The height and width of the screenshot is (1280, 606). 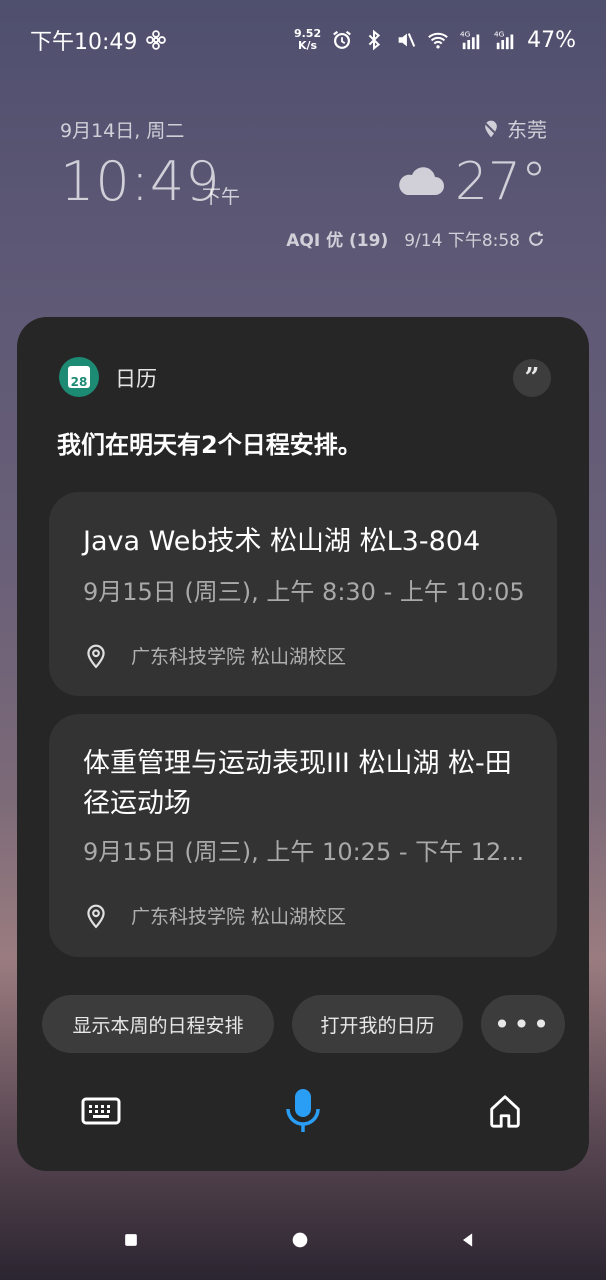 I want to click on back-icon, so click(x=468, y=1240).